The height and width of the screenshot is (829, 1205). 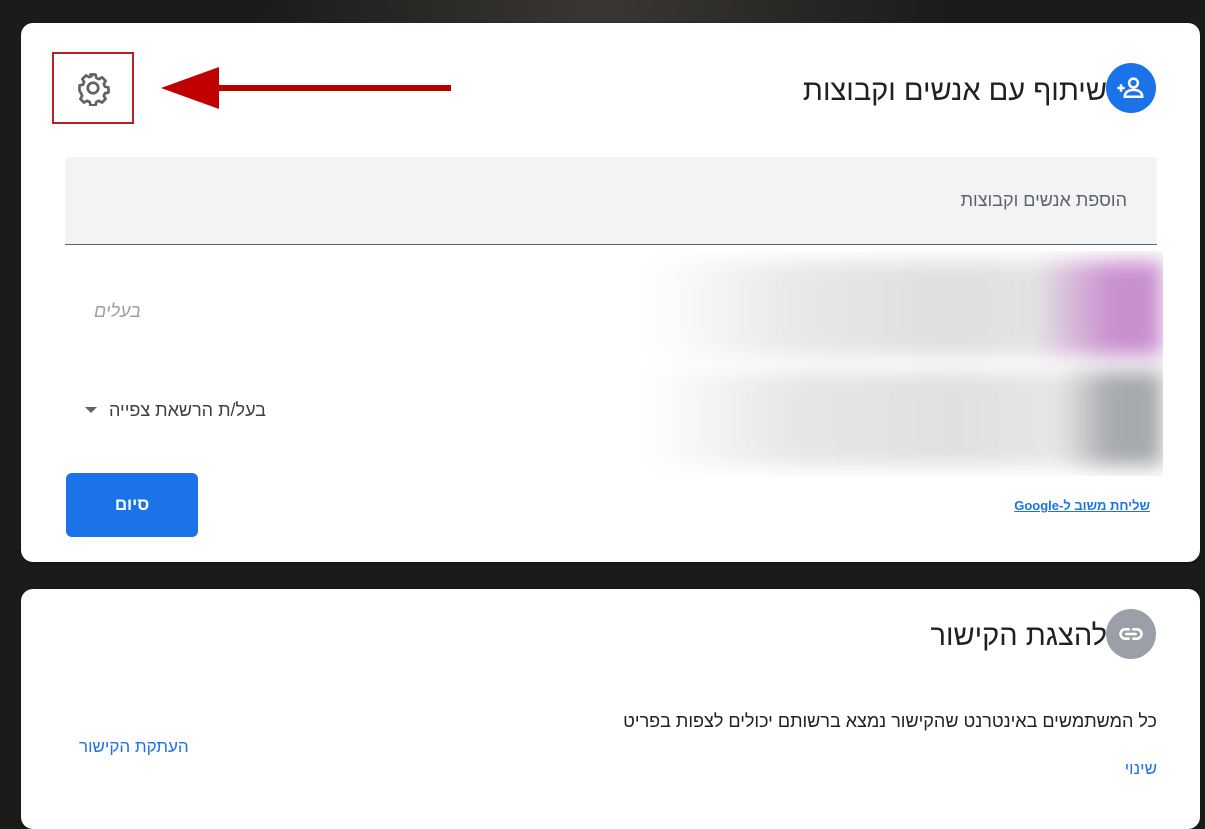 What do you see at coordinates (91, 410) in the screenshot?
I see `caret-down-icon` at bounding box center [91, 410].